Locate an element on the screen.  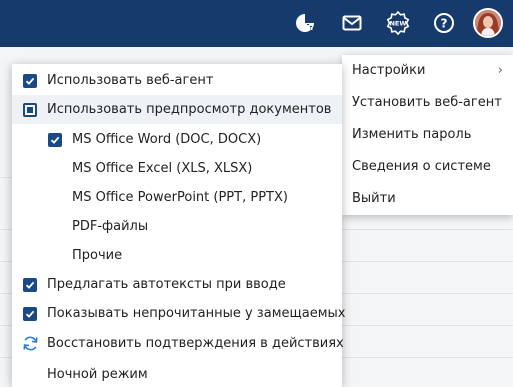
setting-use-web-agent: Использовать веб-агент is located at coordinates (177, 80).